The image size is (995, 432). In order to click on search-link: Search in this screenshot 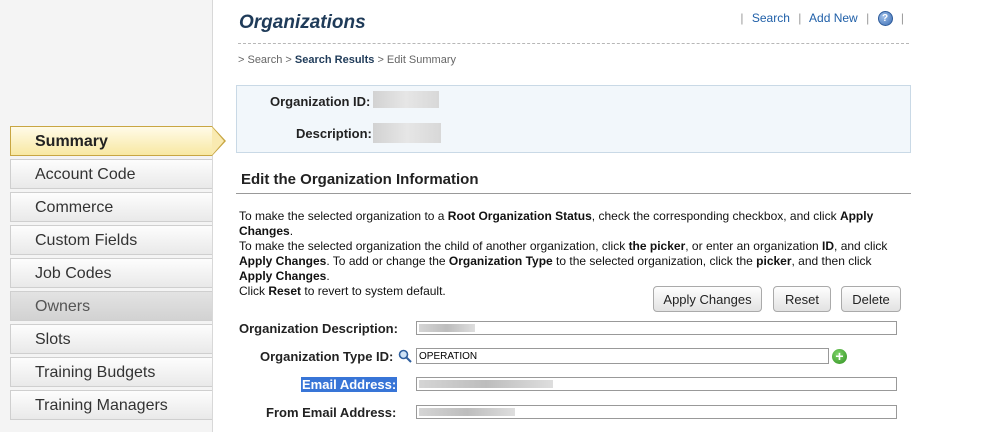, I will do `click(771, 18)`.